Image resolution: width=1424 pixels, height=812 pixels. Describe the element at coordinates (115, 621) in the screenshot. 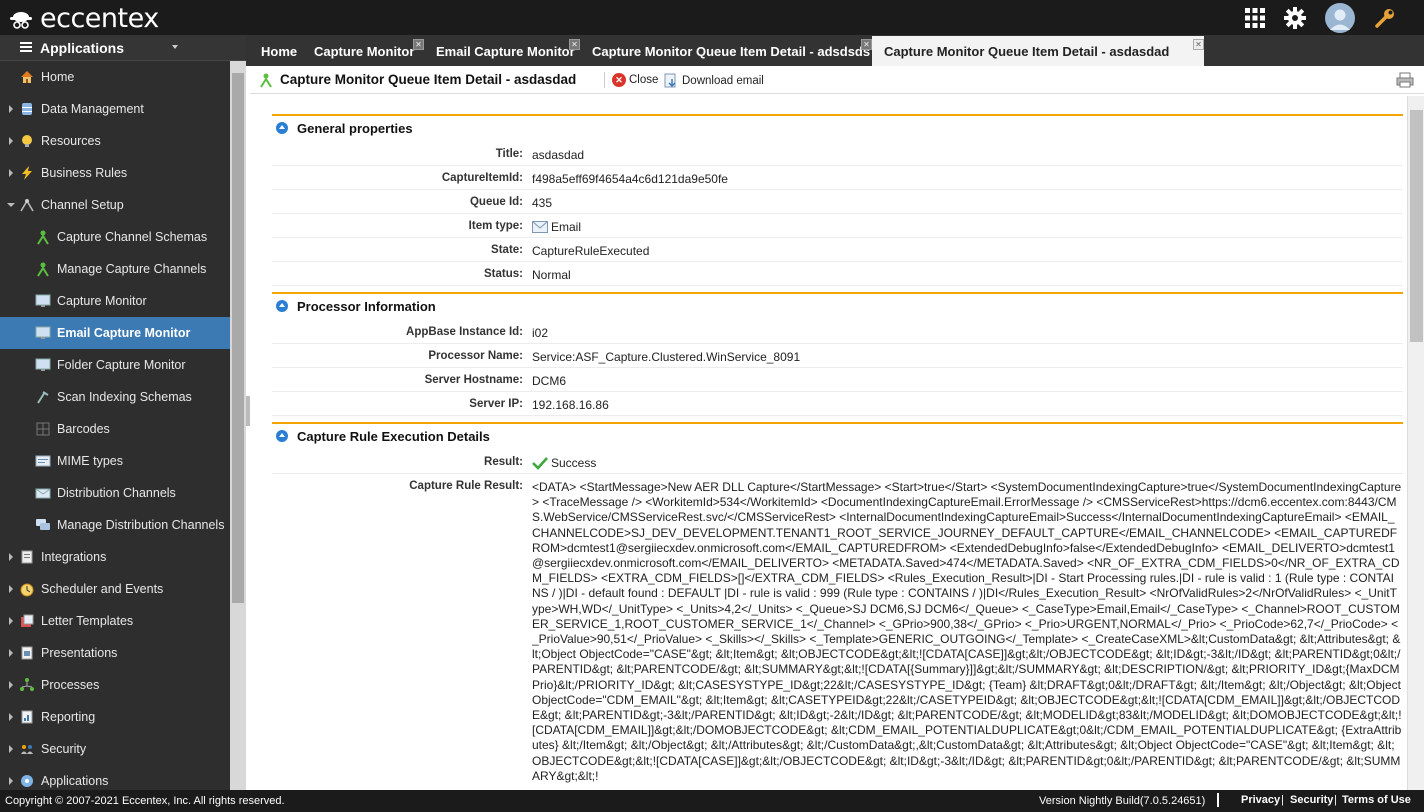

I see `sidebar-item-letter-templates: Letter Templates` at that location.